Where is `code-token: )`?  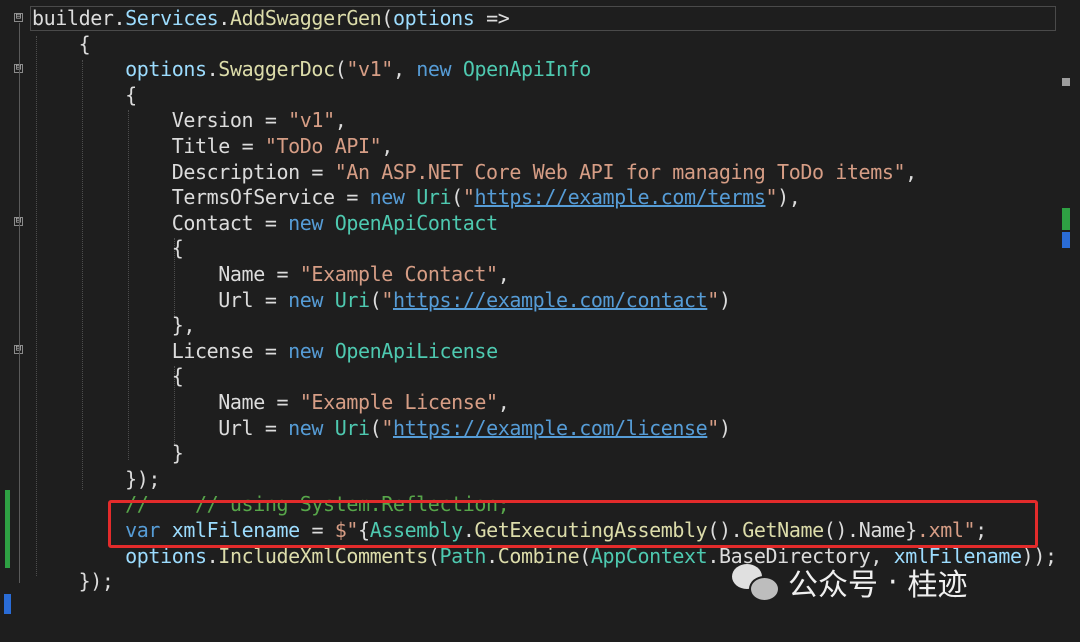
code-token: ) is located at coordinates (724, 427).